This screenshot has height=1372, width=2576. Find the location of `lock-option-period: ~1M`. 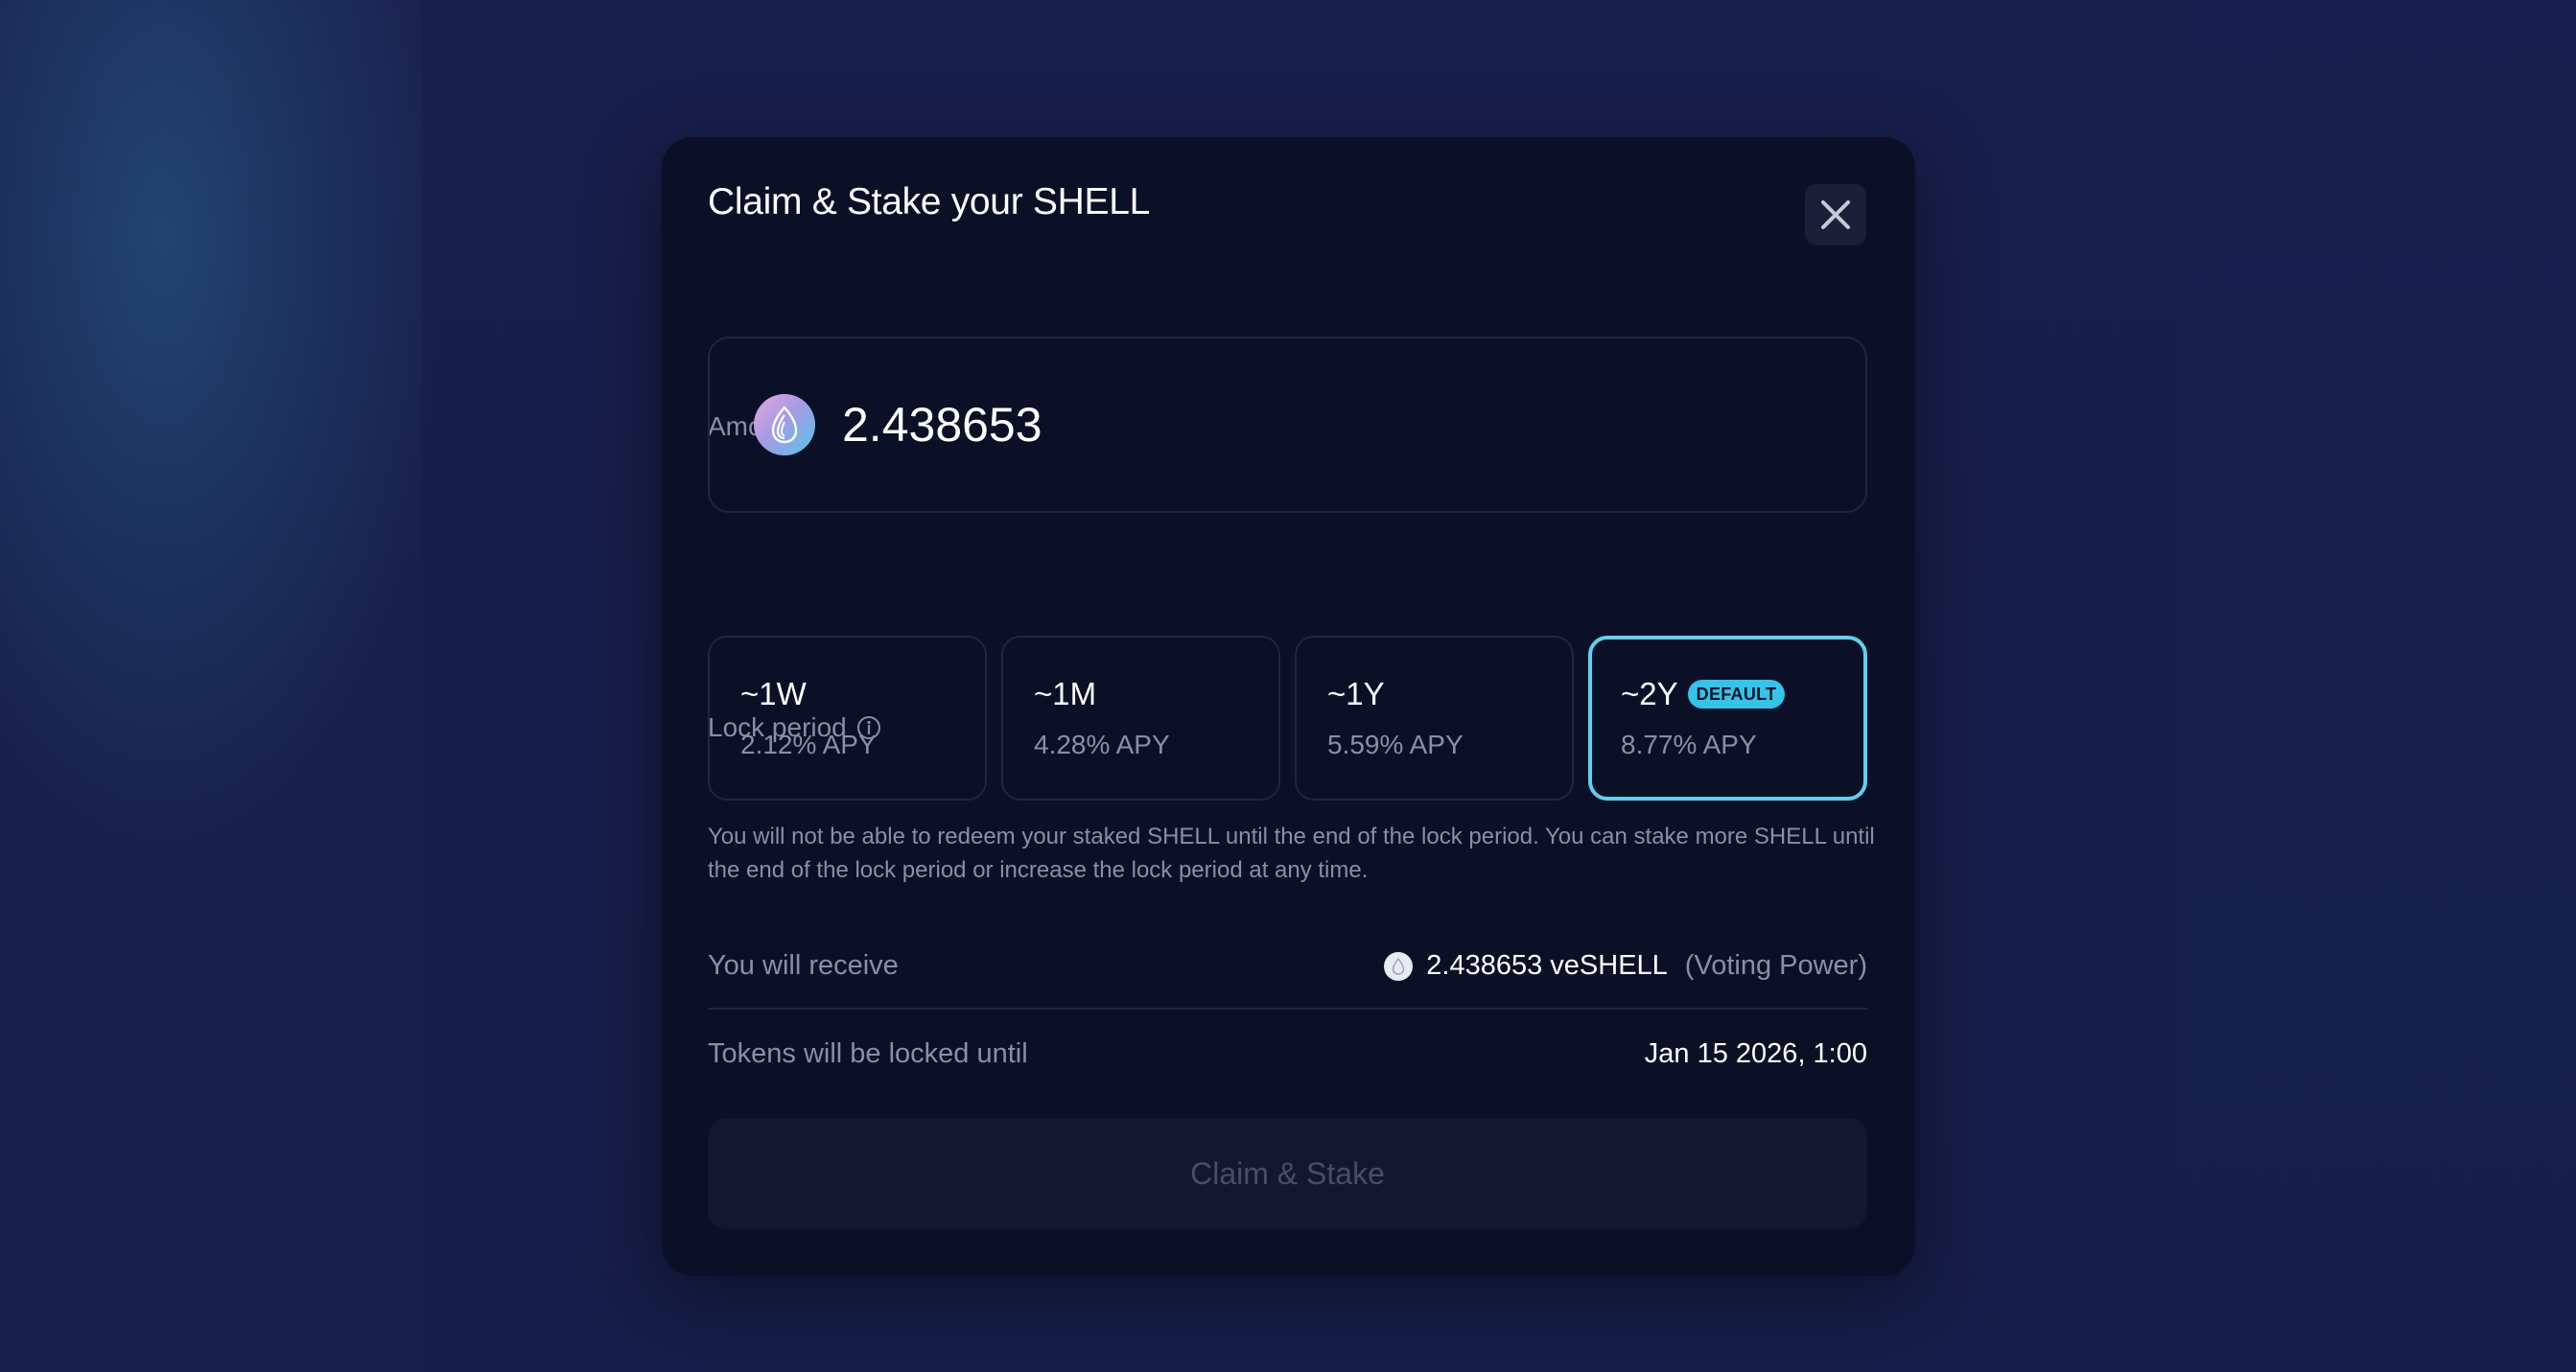

lock-option-period: ~1M is located at coordinates (1065, 694).